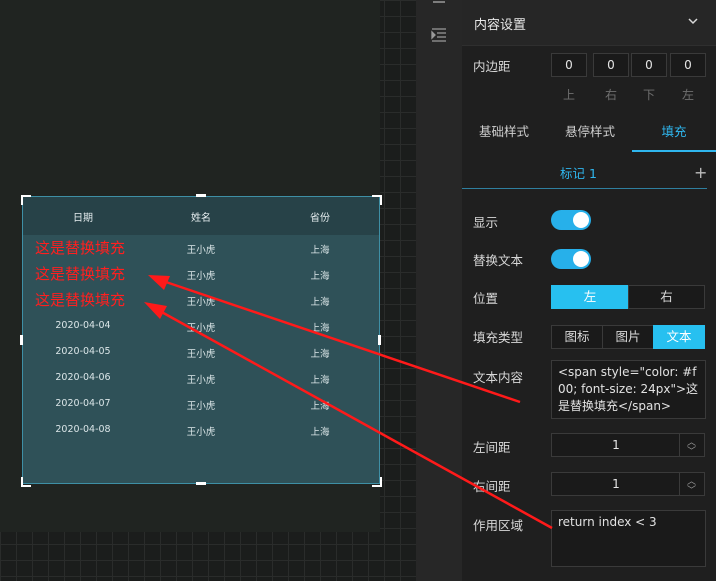 The image size is (716, 581). What do you see at coordinates (83, 429) in the screenshot?
I see `cell-date: 2020-04-08` at bounding box center [83, 429].